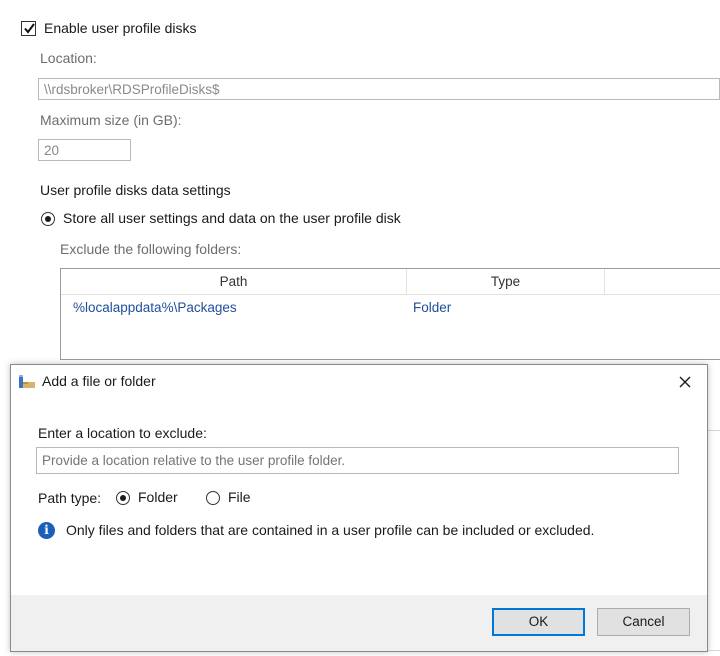 Image resolution: width=720 pixels, height=656 pixels. What do you see at coordinates (123, 498) in the screenshot?
I see `path-type-folder-radio` at bounding box center [123, 498].